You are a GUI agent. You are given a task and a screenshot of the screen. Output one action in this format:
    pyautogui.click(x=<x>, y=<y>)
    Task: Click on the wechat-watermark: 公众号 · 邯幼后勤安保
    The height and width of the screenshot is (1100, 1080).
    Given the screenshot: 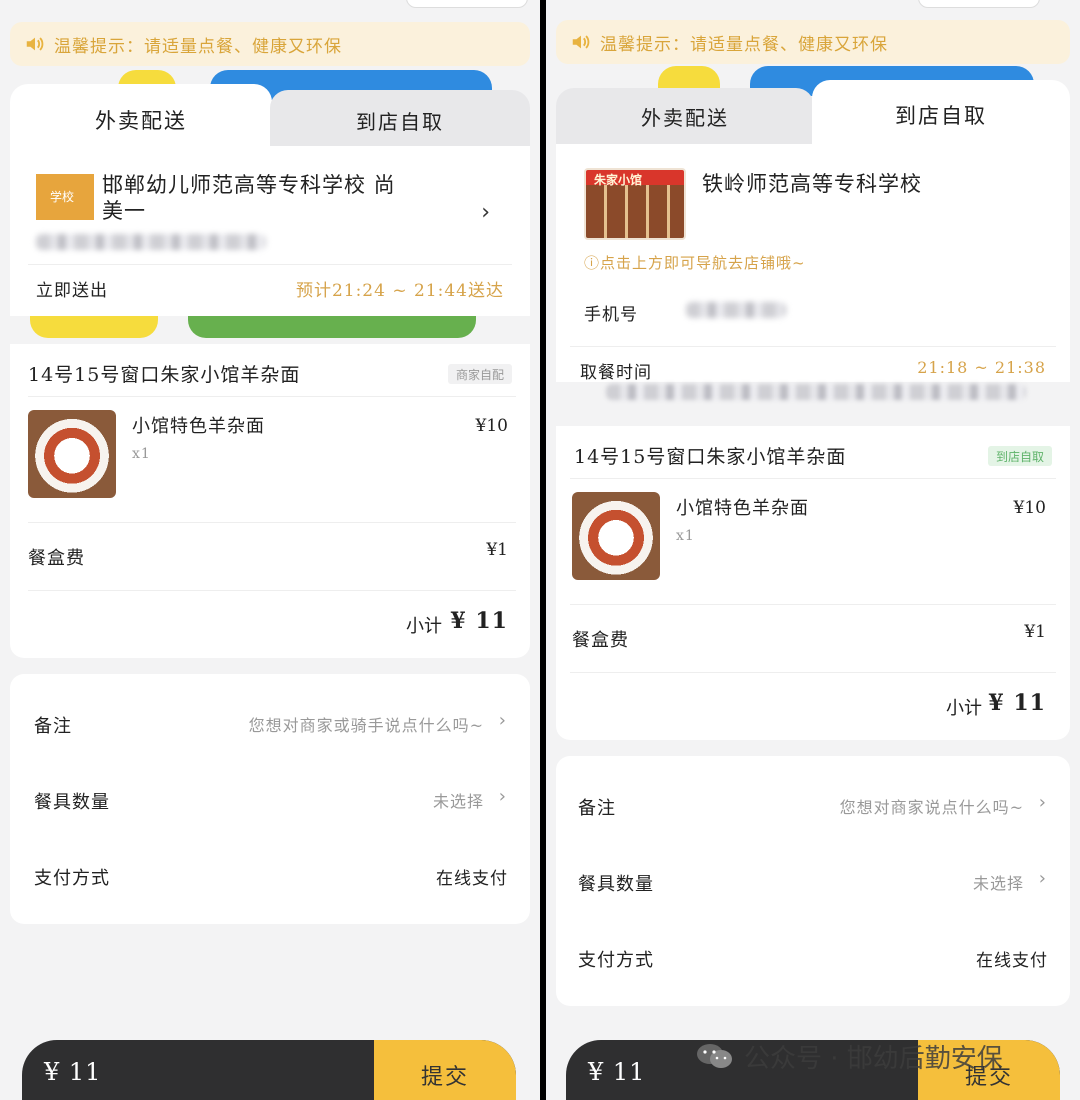 What is the action you would take?
    pyautogui.click(x=849, y=1056)
    